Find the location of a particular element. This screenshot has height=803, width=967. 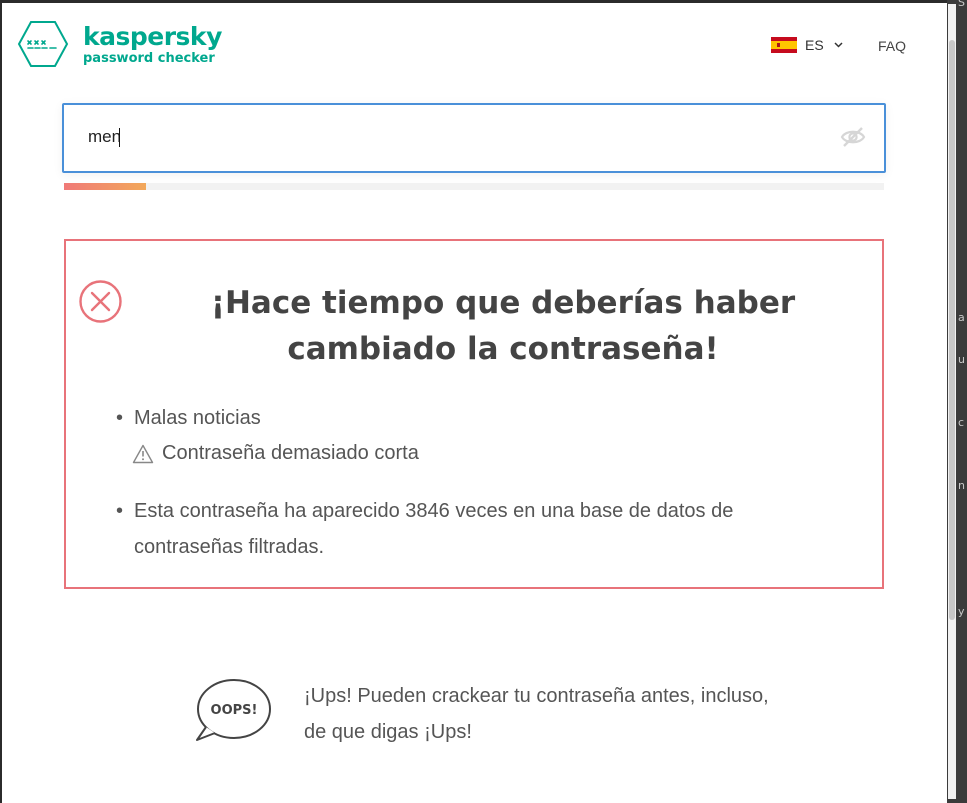

text-caret is located at coordinates (119, 137).